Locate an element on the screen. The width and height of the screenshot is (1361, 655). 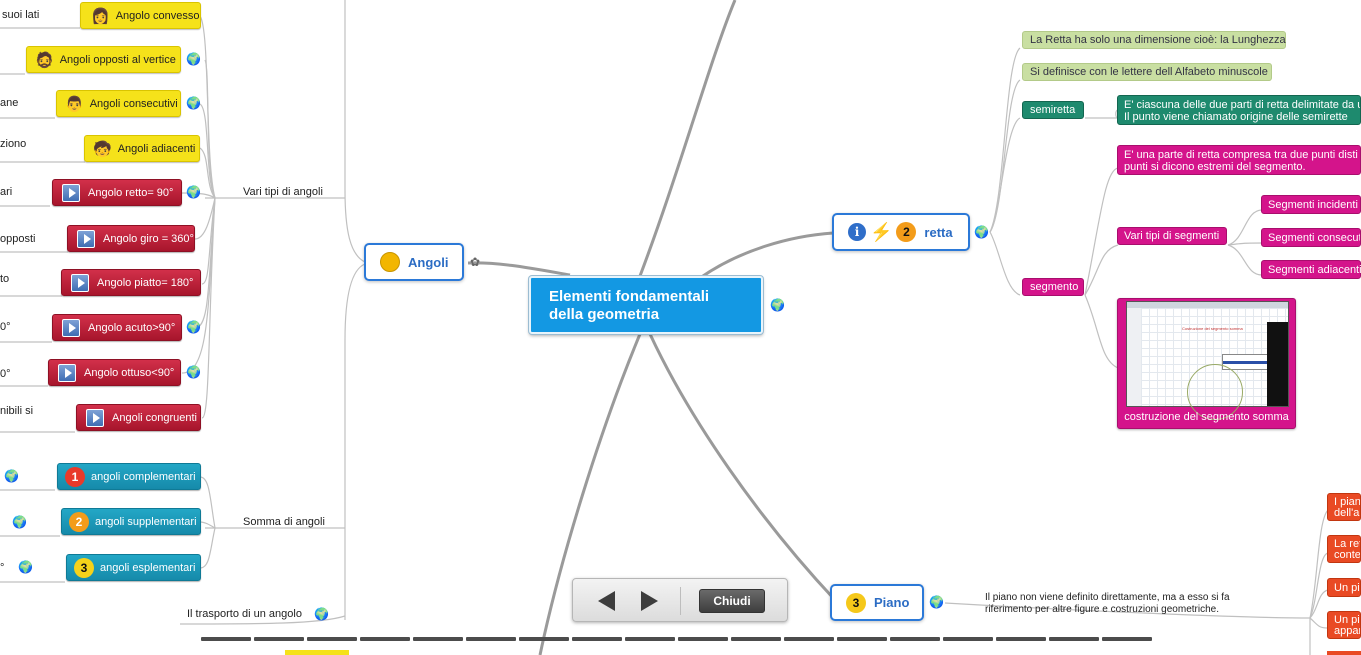
node-label: Angoli opposti al vertice is located at coordinates (117, 59).